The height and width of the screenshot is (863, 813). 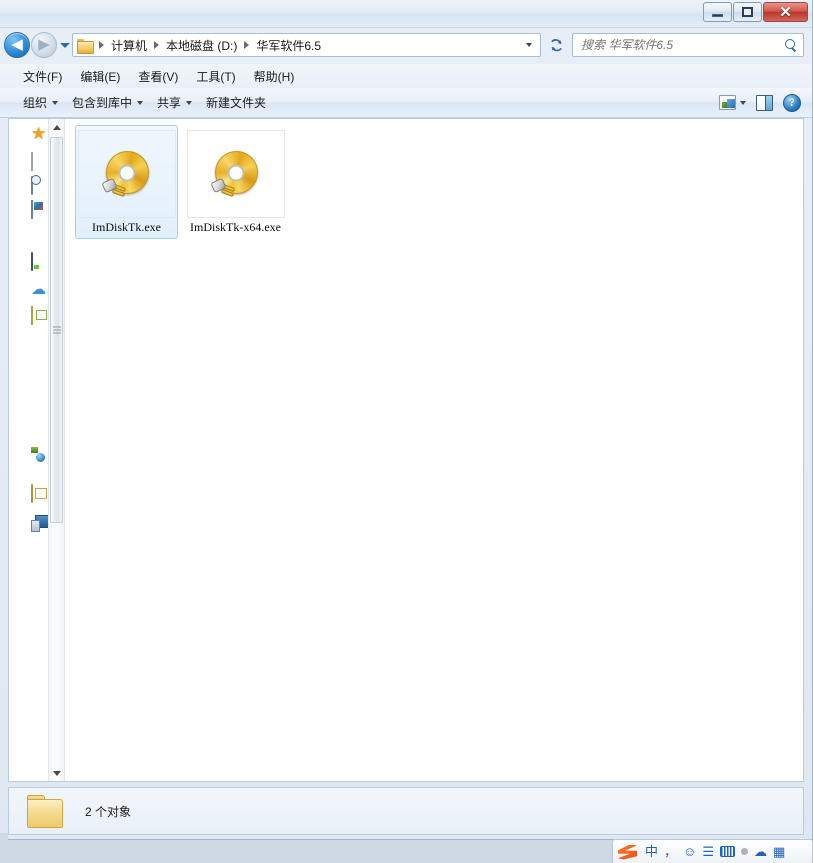 I want to click on scrollbar-down-button, so click(x=56, y=773).